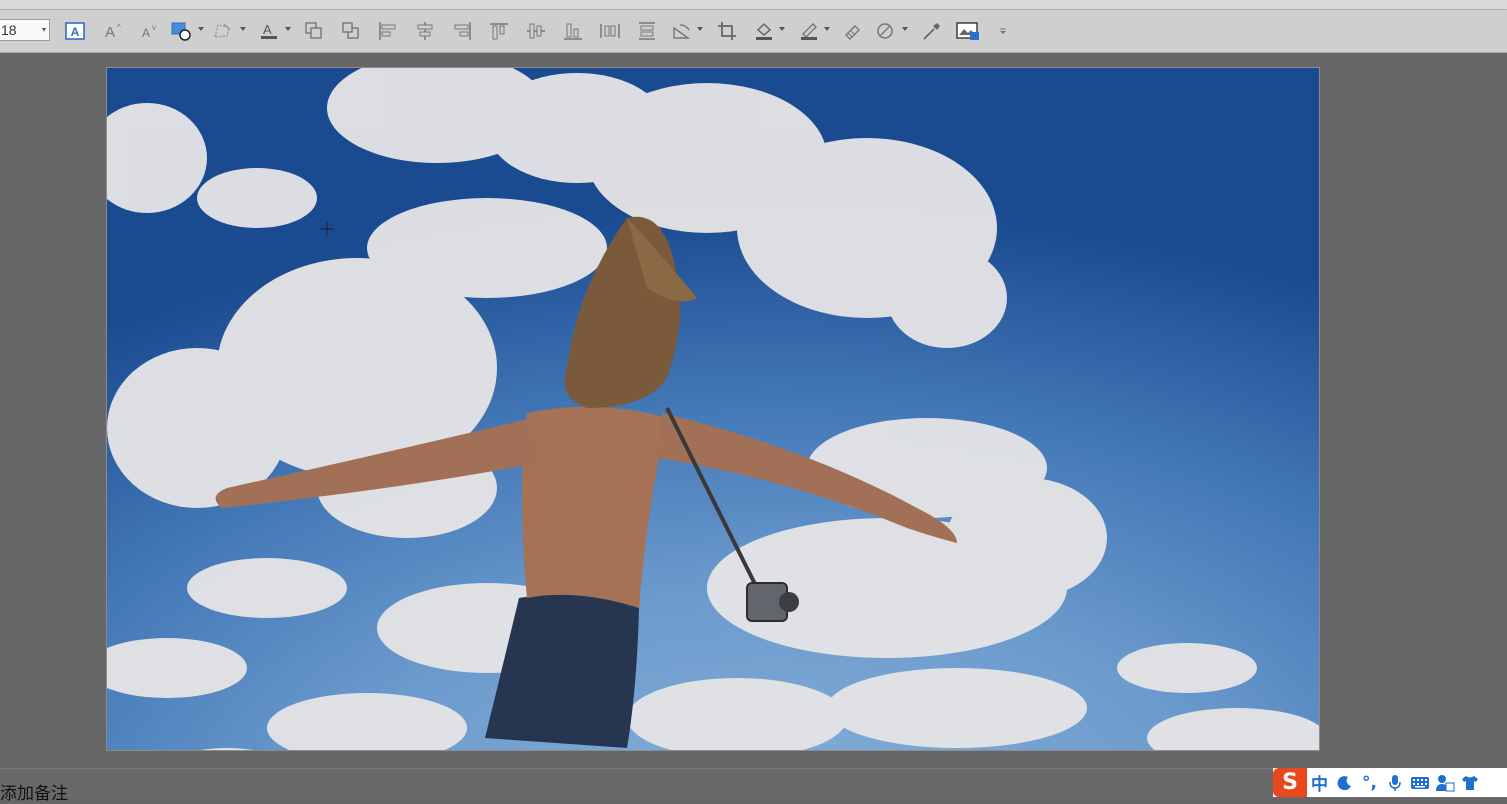 This screenshot has height=804, width=1507. Describe the element at coordinates (1344, 782) in the screenshot. I see `moon-icon` at that location.